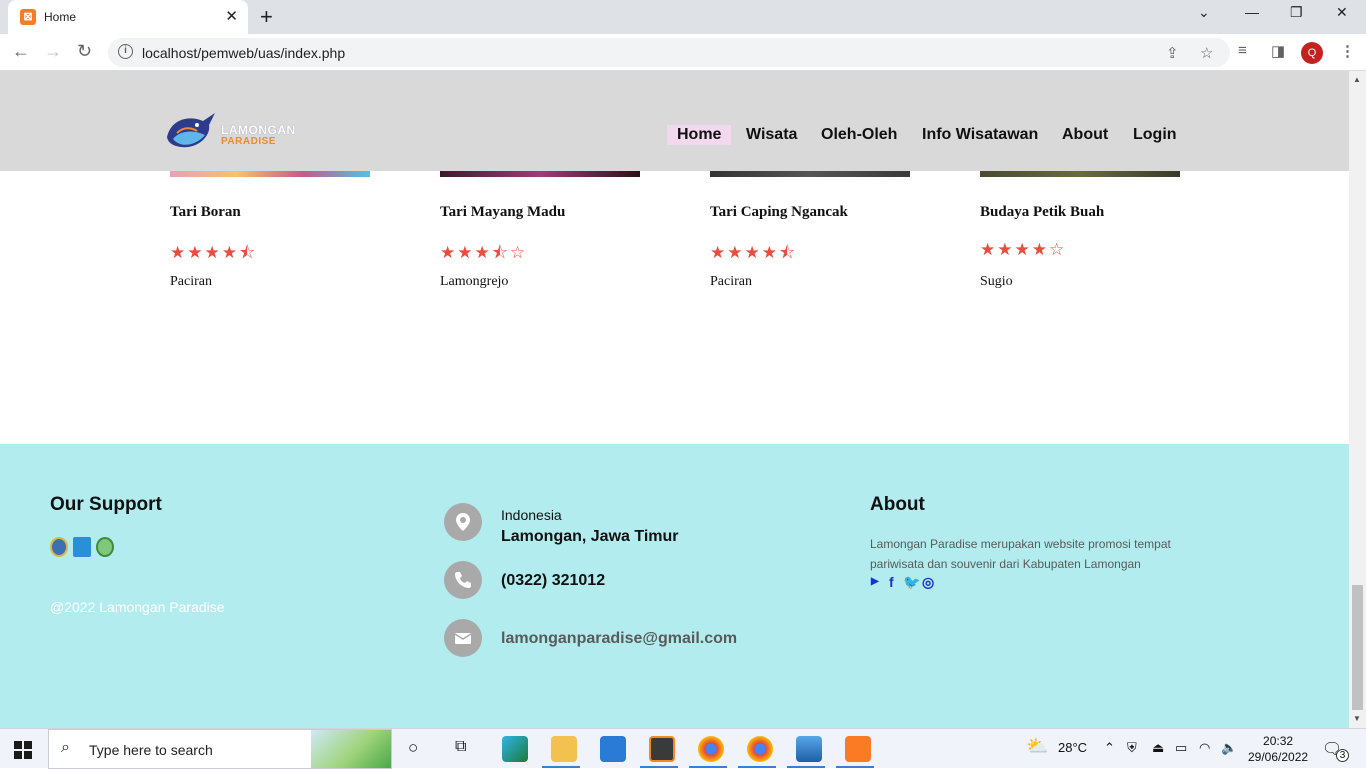 Image resolution: width=1366 pixels, height=769 pixels. I want to click on tray-overflow-icon: ⌃, so click(1109, 748).